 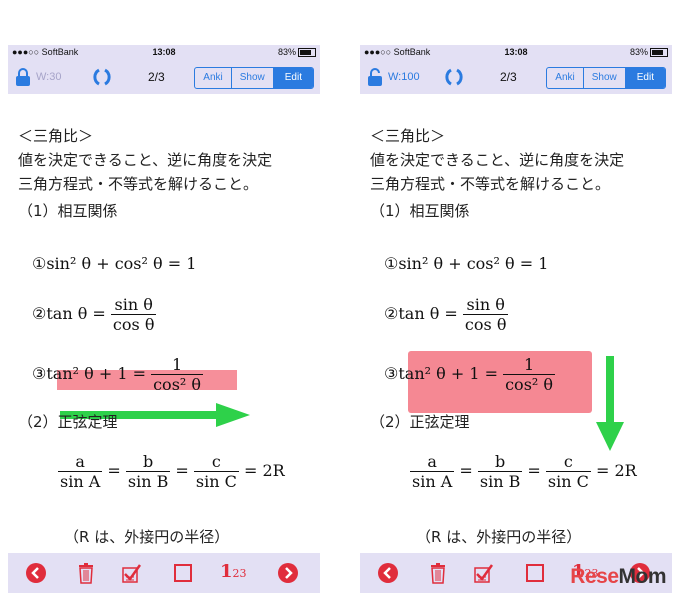 I want to click on top-toolbar: W:100 2/3 Anki Show Edit, so click(x=516, y=77).